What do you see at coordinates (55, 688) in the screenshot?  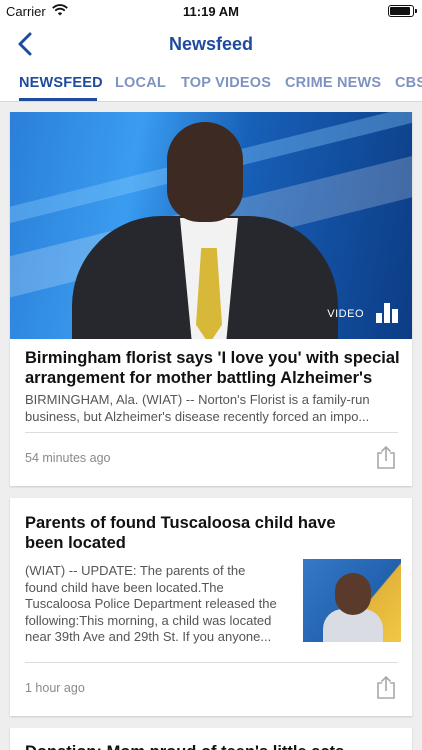 I see `timestamp: 1 hour ago` at bounding box center [55, 688].